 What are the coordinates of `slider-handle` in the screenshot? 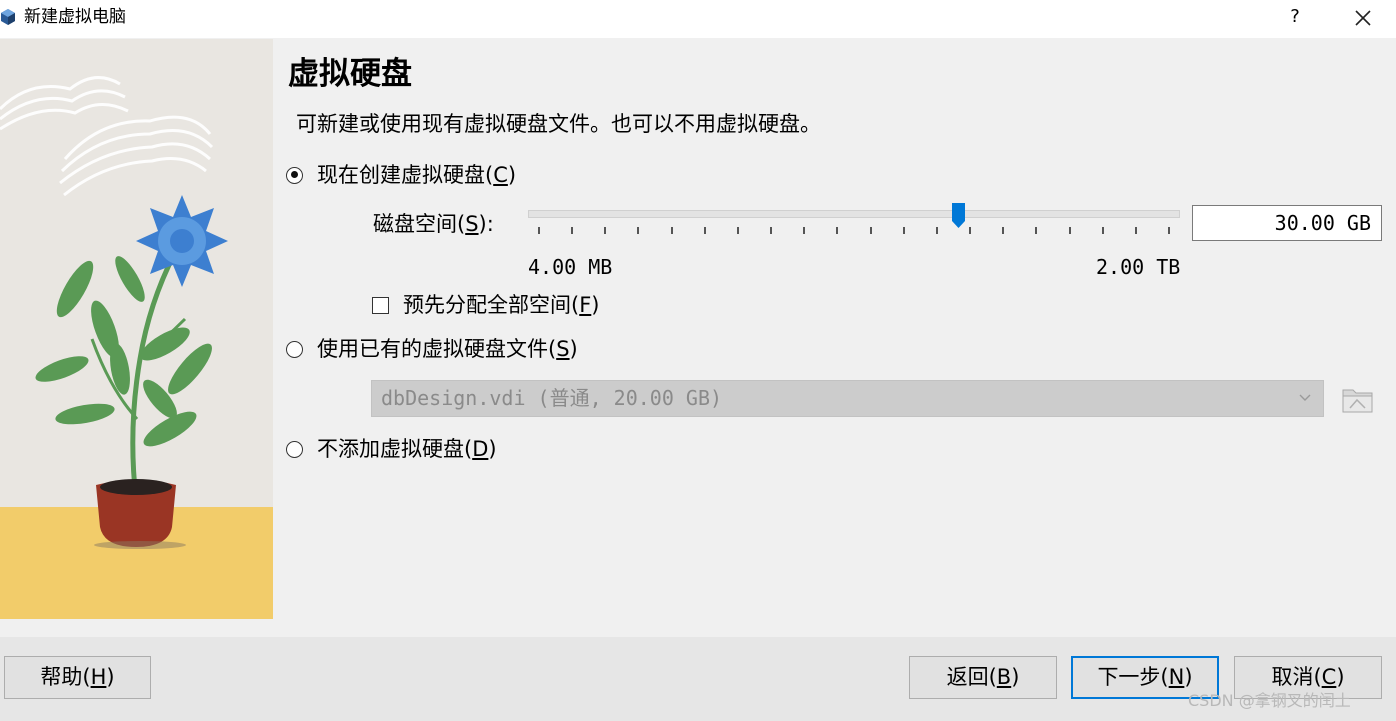 It's located at (959, 215).